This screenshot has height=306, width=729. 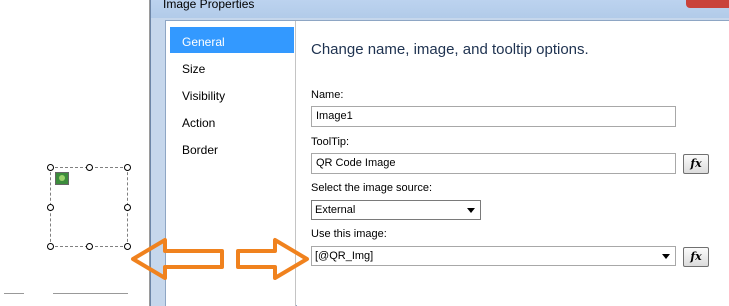 What do you see at coordinates (327, 95) in the screenshot?
I see `name-label: Name:` at bounding box center [327, 95].